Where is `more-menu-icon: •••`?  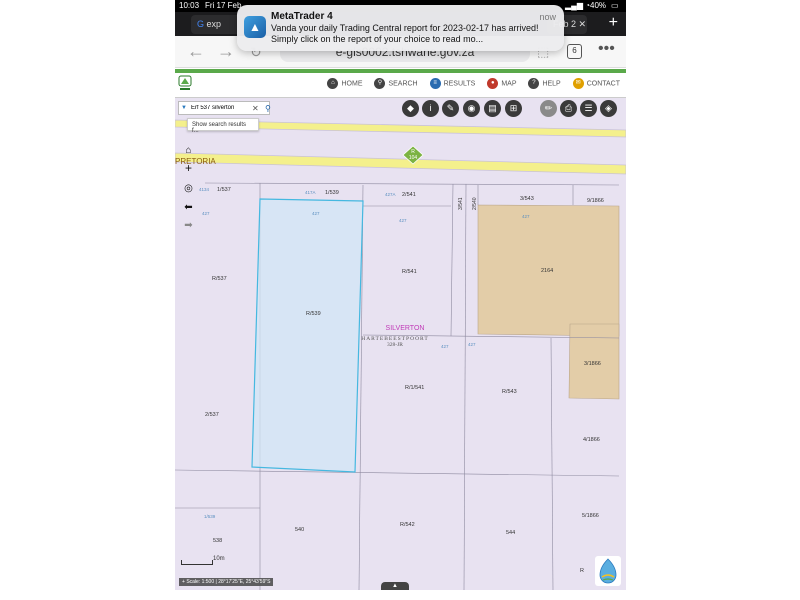 more-menu-icon: ••• is located at coordinates (606, 49).